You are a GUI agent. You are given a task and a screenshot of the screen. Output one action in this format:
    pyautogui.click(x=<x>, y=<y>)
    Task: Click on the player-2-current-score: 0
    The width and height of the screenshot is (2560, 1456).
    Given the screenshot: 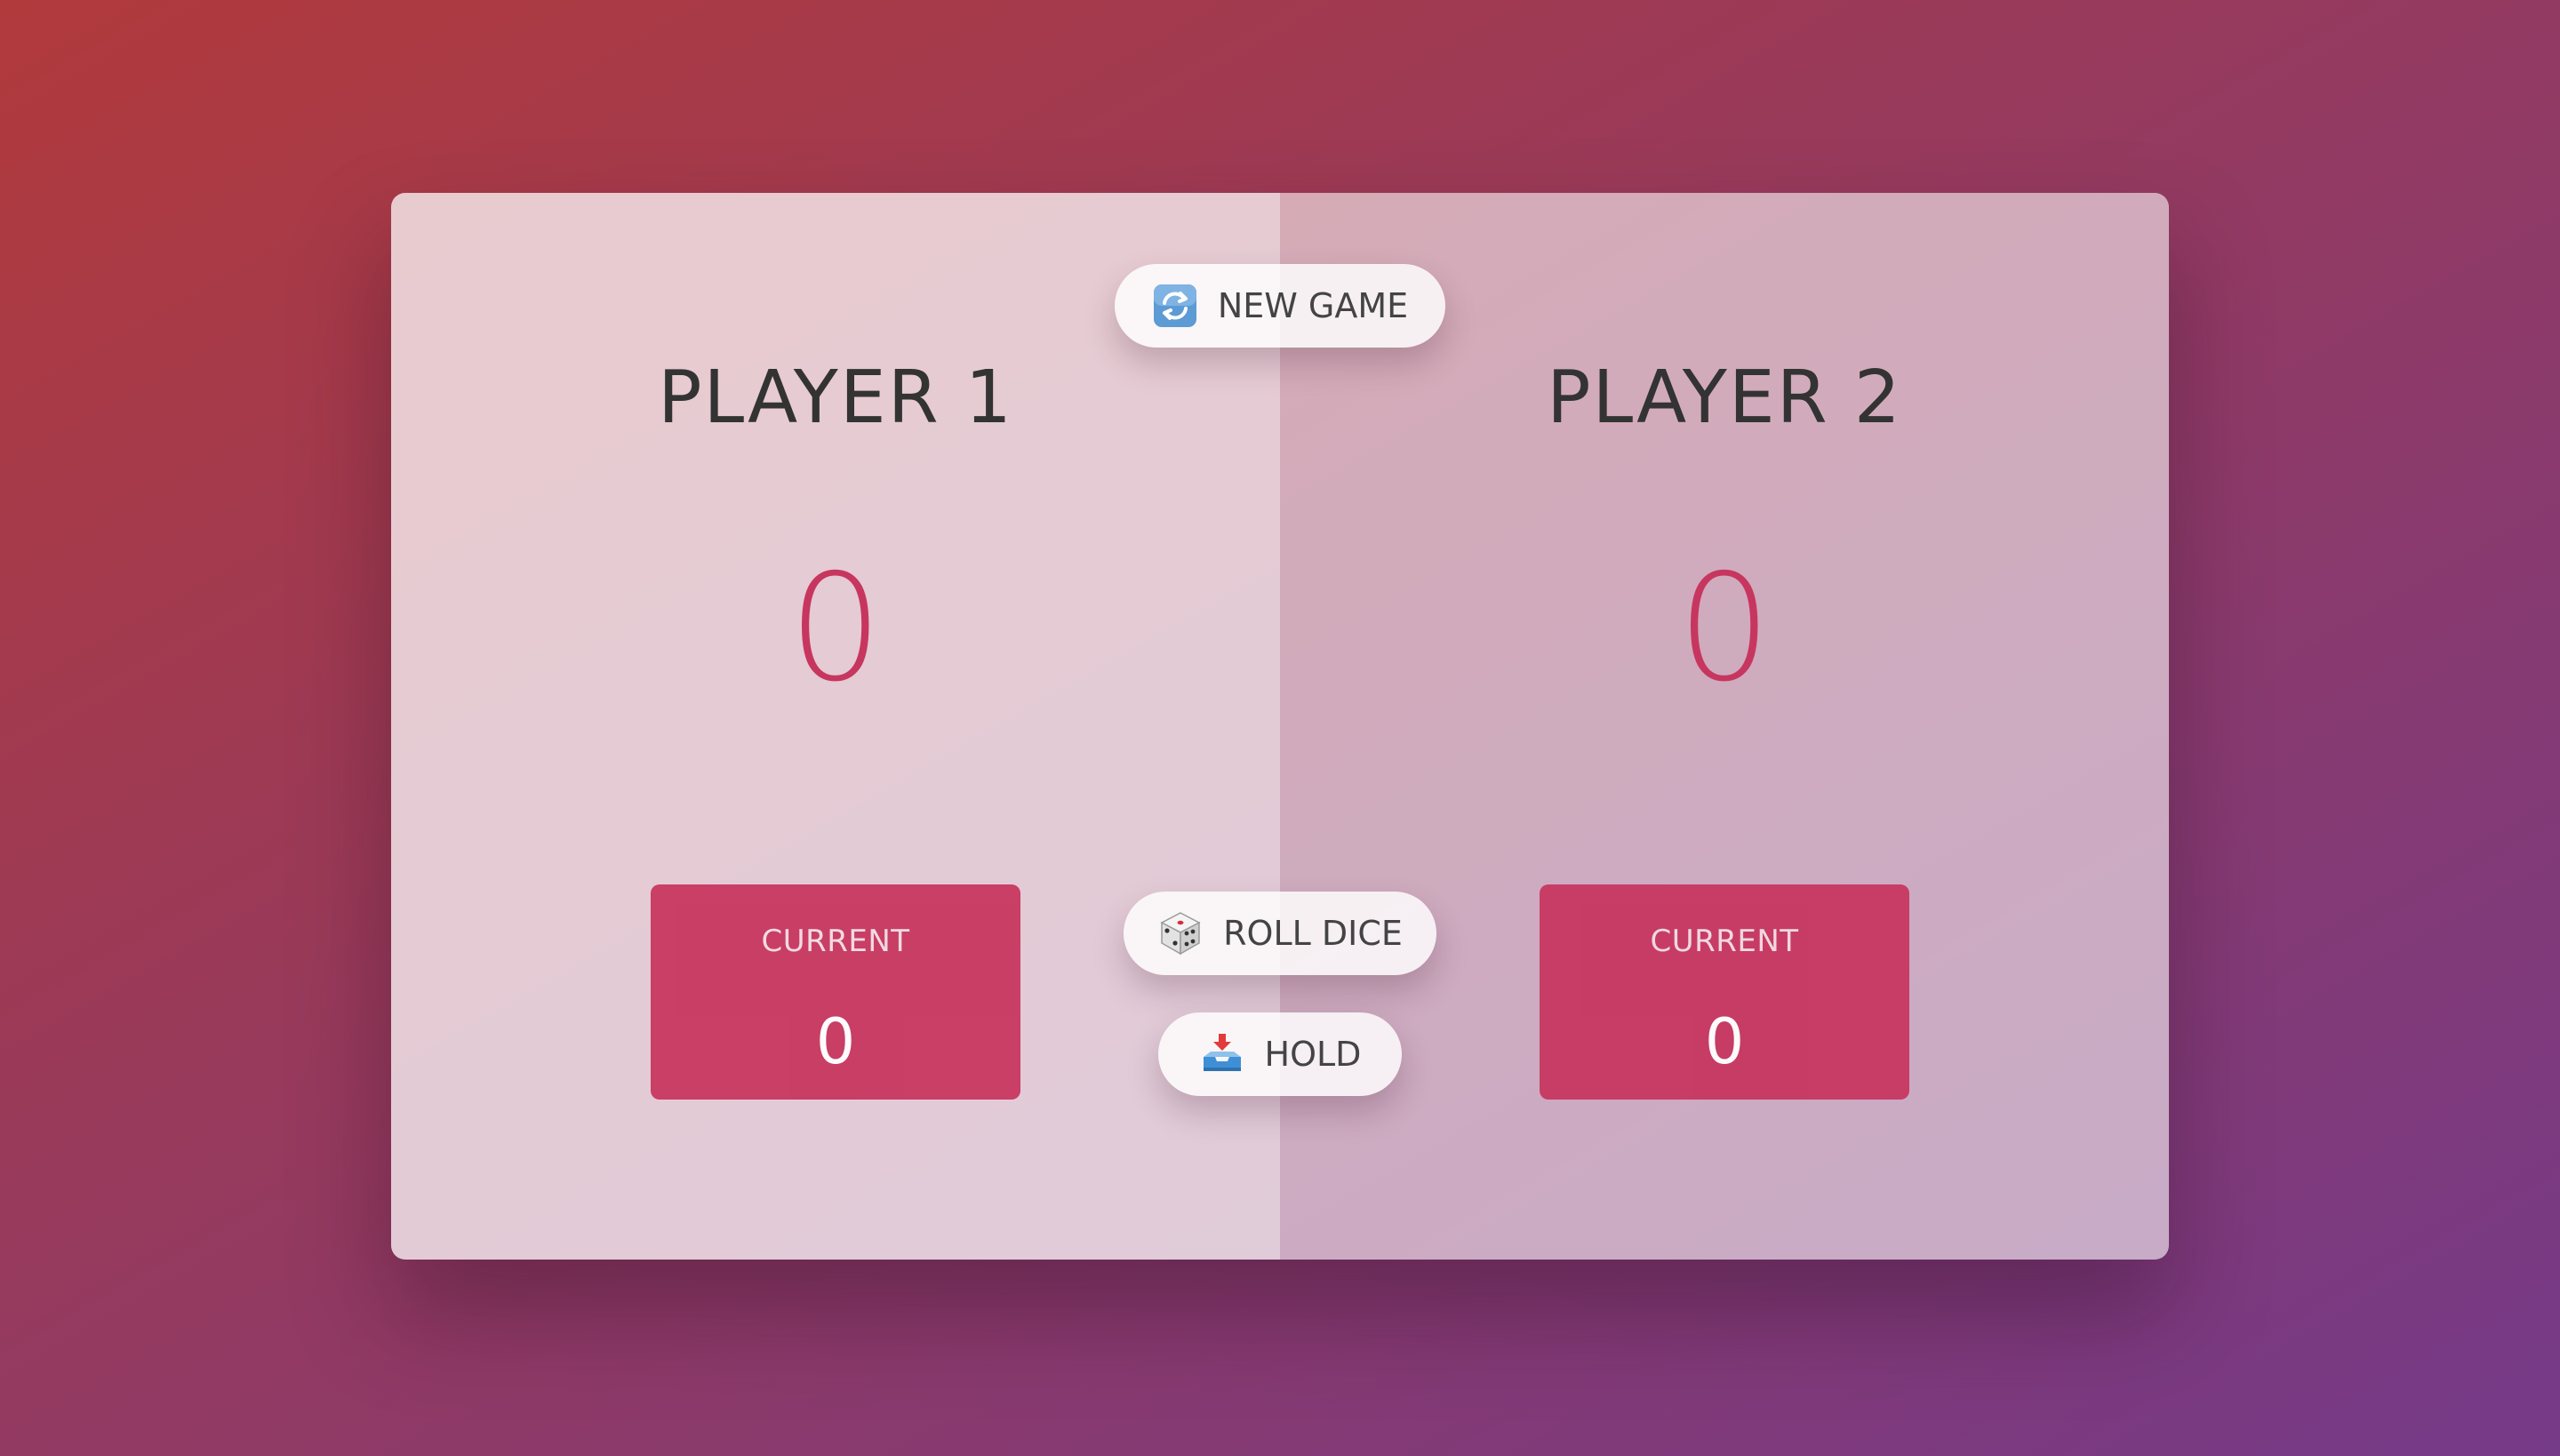 What is the action you would take?
    pyautogui.click(x=1724, y=1041)
    